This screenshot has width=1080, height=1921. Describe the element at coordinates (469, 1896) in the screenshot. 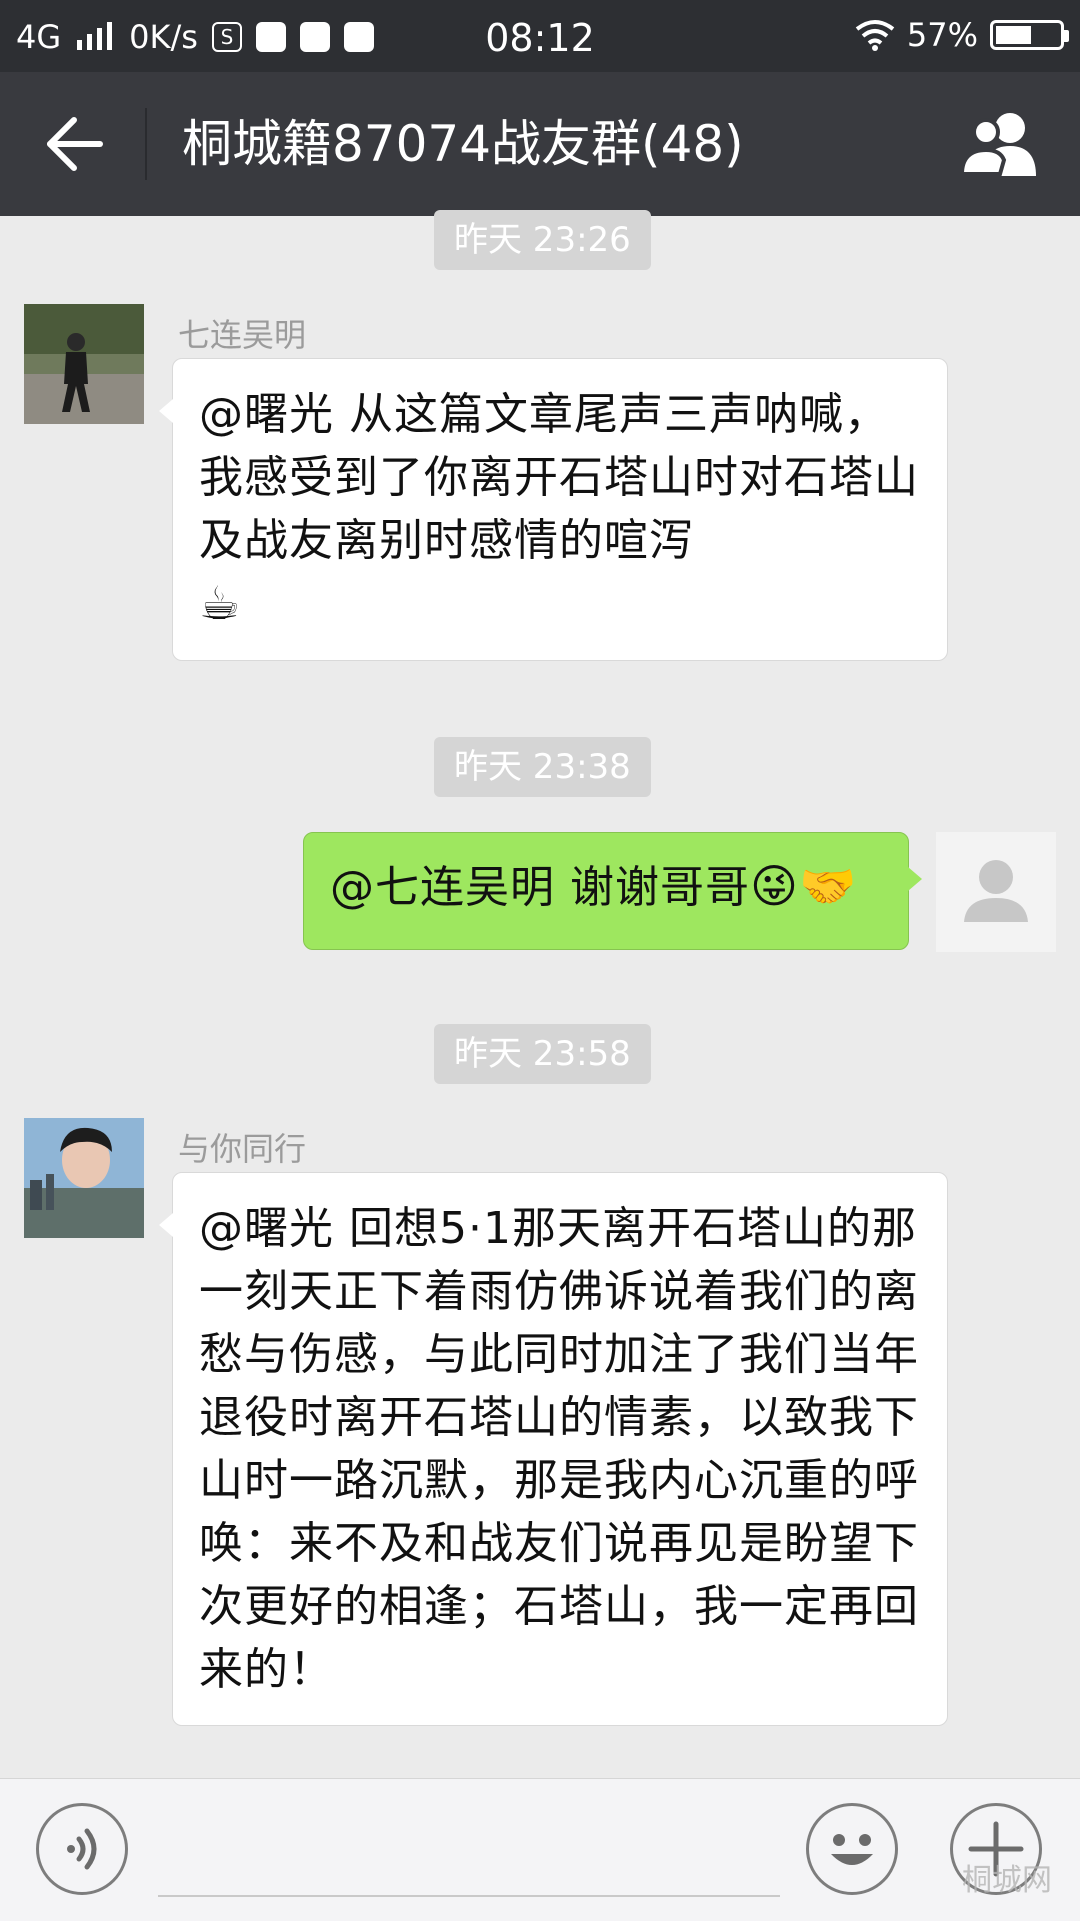

I see `message-input` at that location.